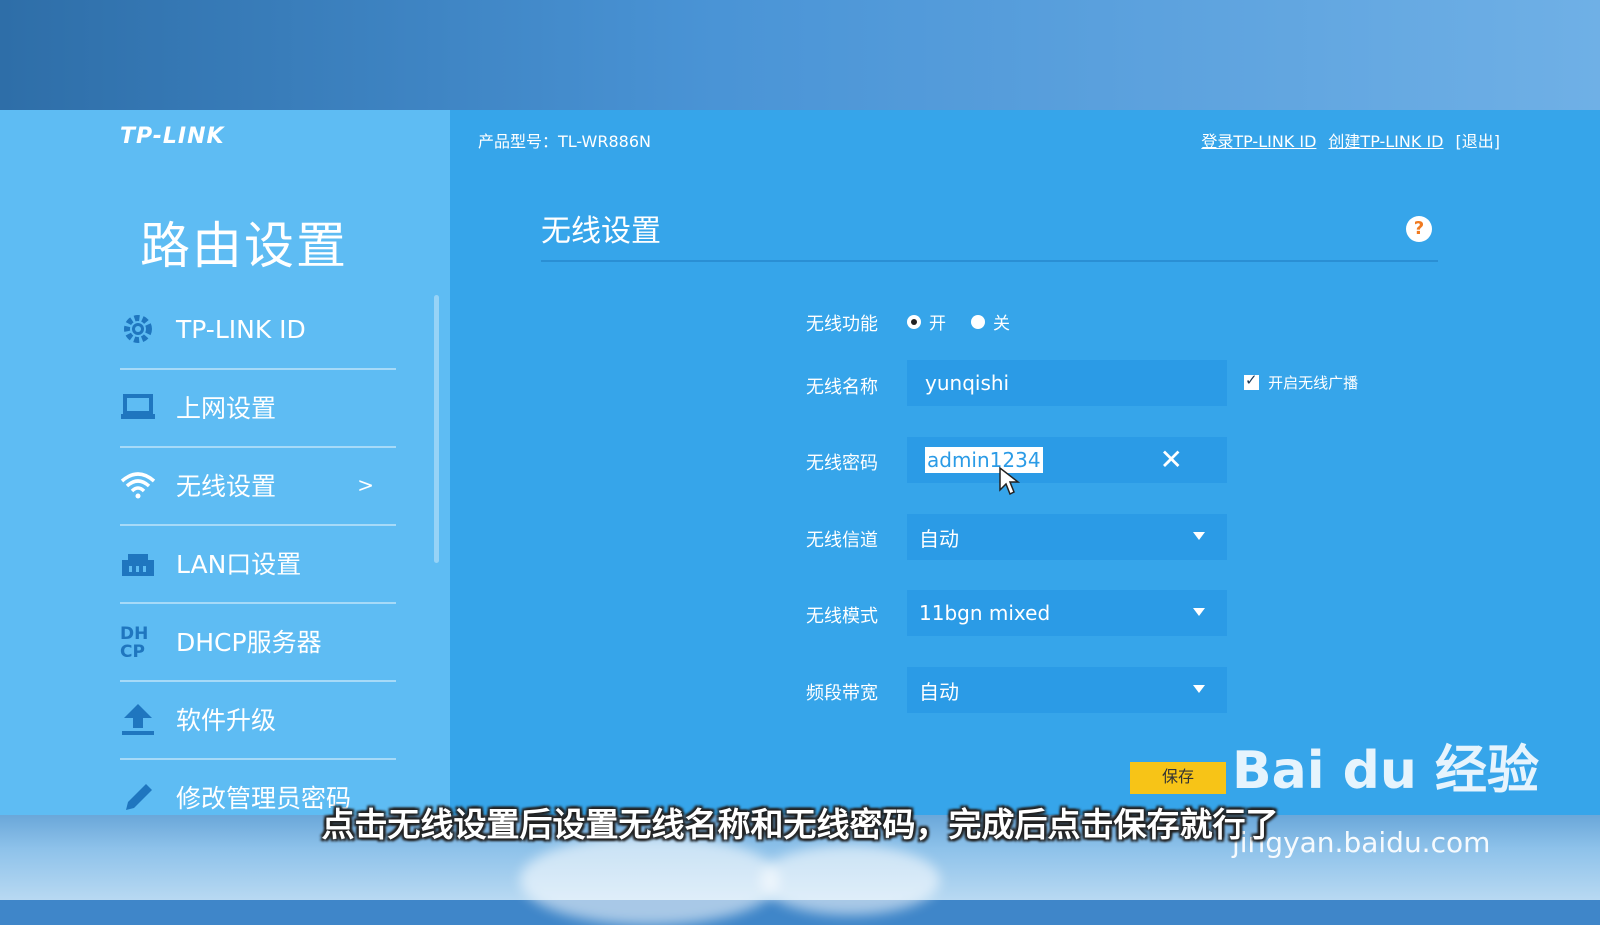 This screenshot has height=925, width=1600. I want to click on password-input: admin1234 ✕, so click(1067, 460).